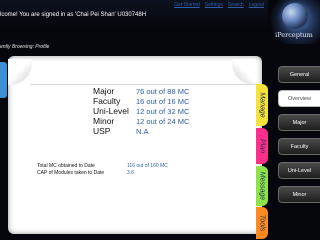  I want to click on logout-link: Logout, so click(256, 5).